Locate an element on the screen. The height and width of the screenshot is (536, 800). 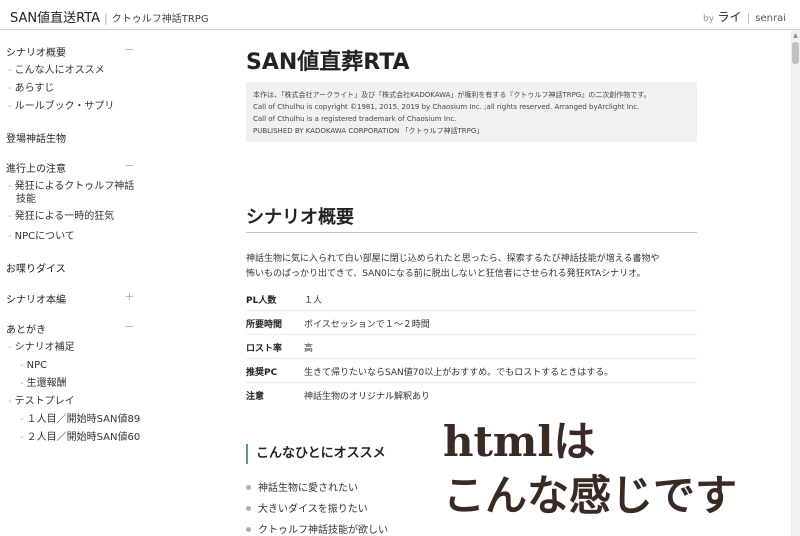
sidebar-item-temporary-insanity: - 発狂による一時的狂気 is located at coordinates (73, 216).